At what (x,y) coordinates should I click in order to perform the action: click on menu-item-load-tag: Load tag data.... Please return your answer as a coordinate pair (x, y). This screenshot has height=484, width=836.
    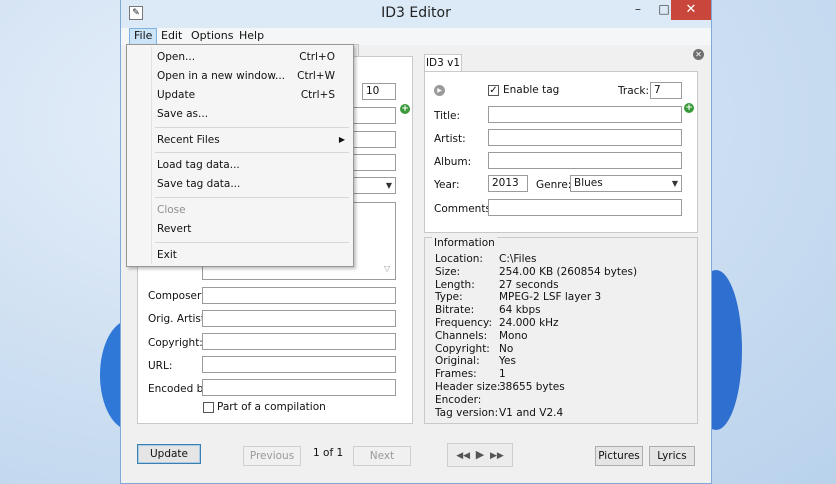
    Looking at the image, I should click on (252, 165).